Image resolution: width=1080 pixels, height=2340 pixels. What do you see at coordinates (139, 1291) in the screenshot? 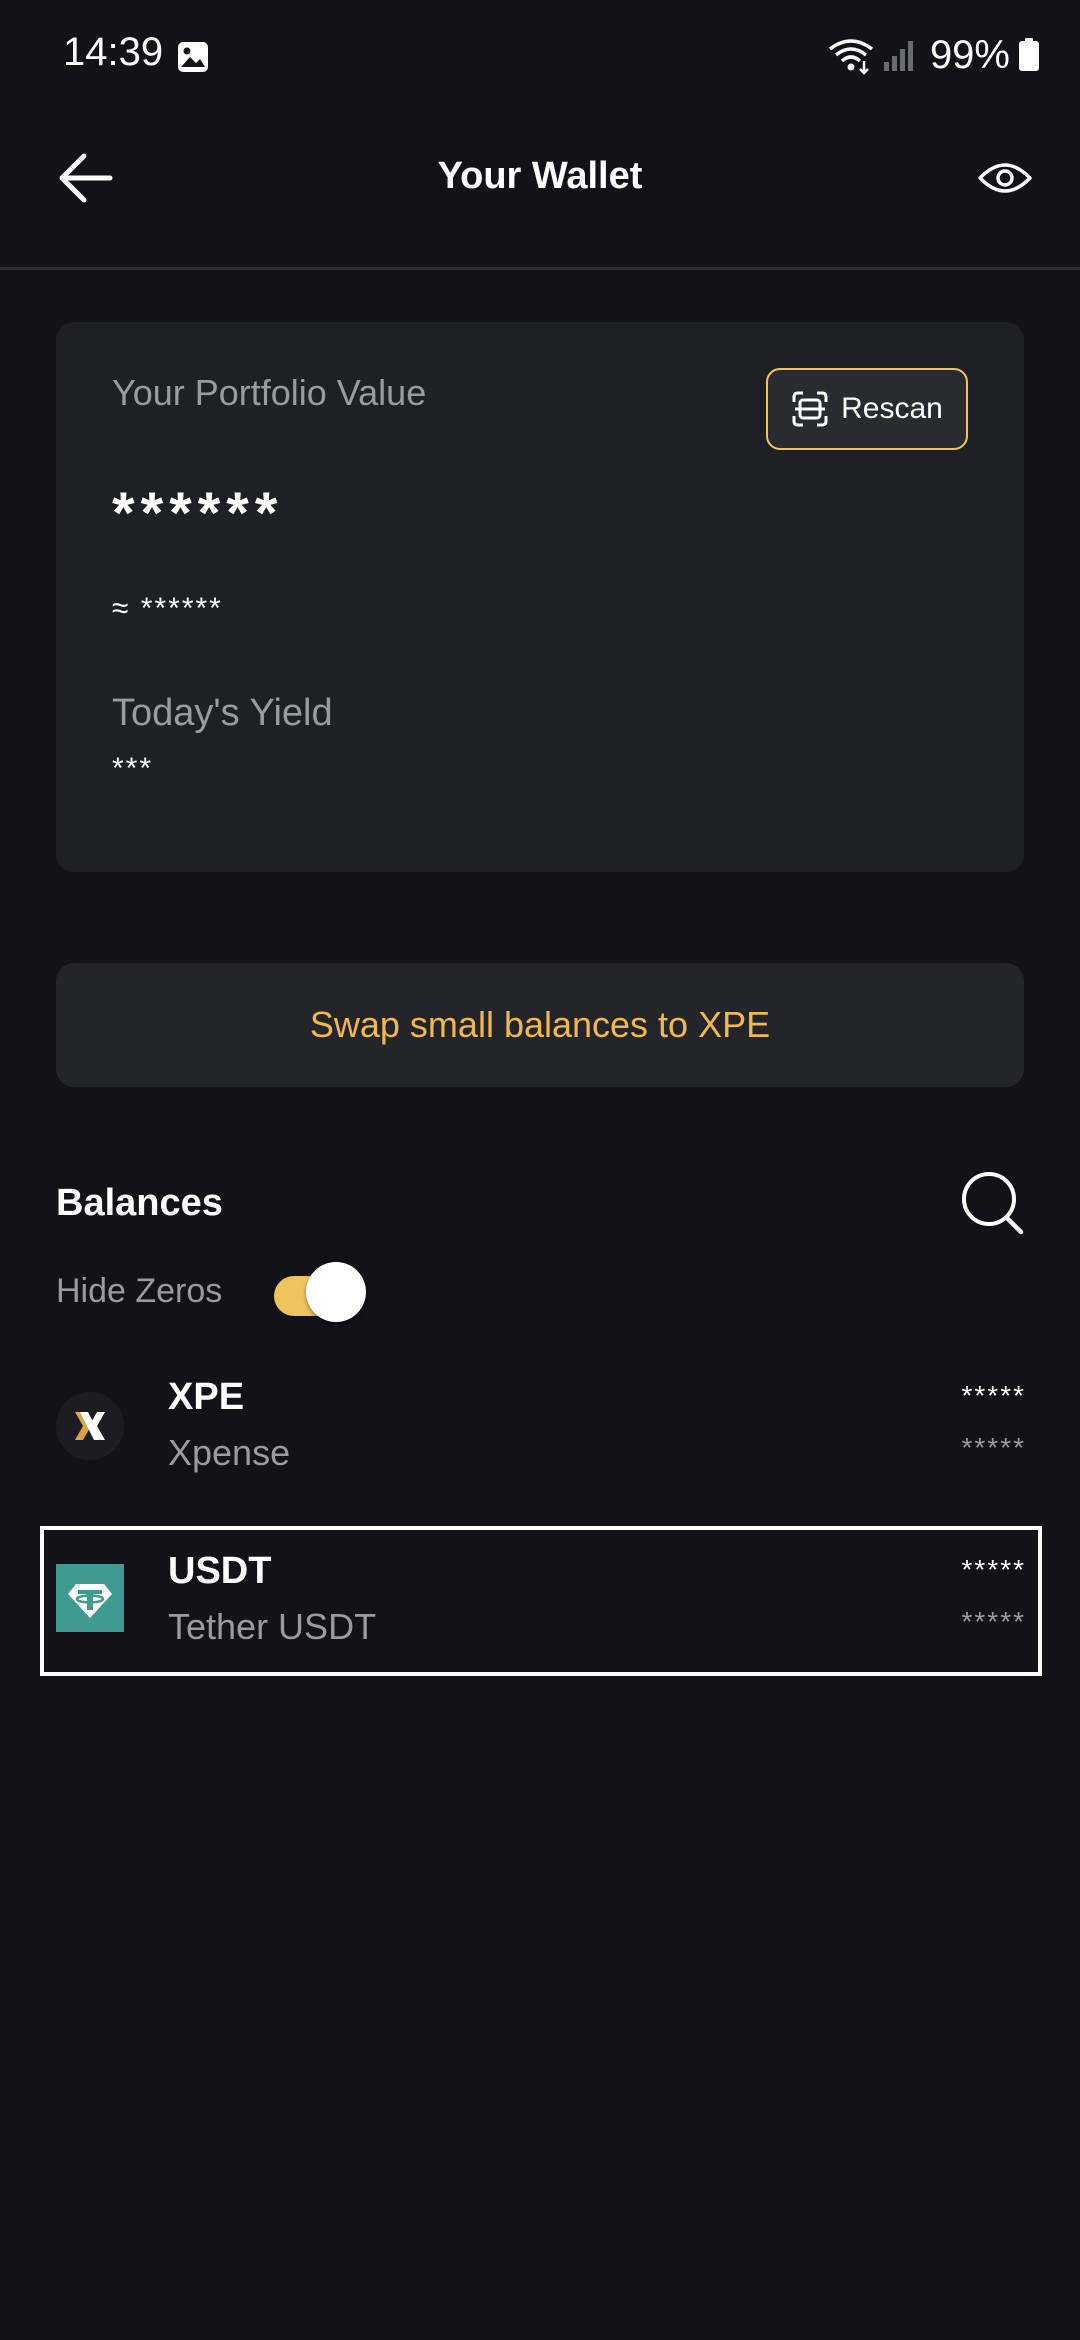
I see `hide-zeros-label: Hide Zeros` at bounding box center [139, 1291].